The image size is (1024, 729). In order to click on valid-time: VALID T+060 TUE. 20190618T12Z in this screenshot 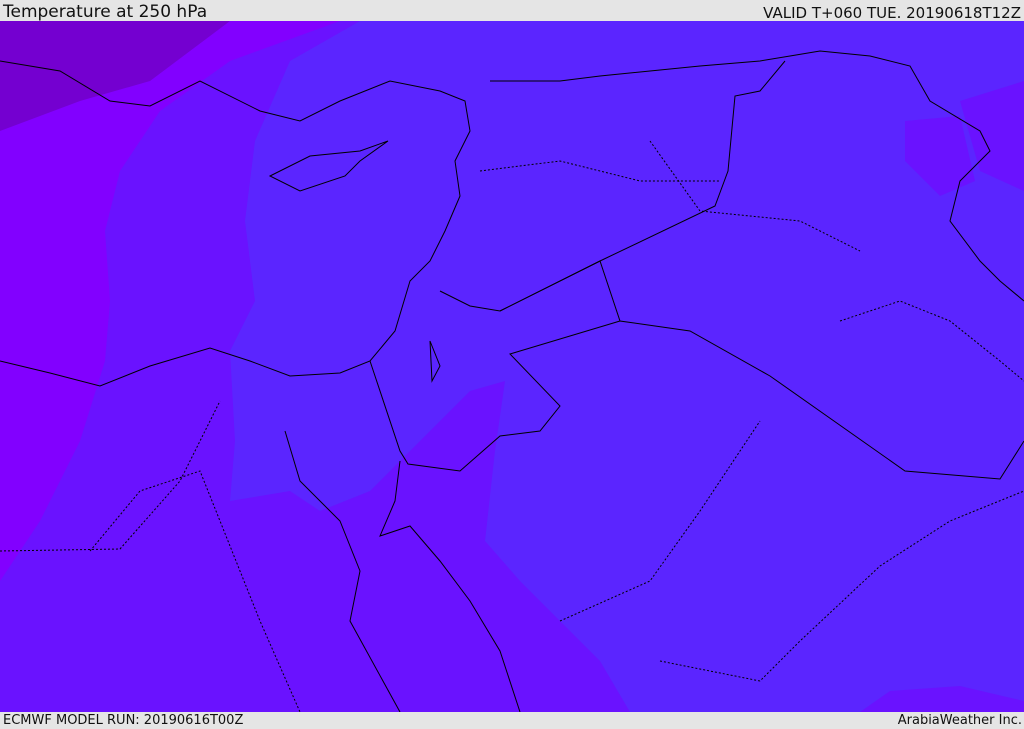, I will do `click(892, 13)`.